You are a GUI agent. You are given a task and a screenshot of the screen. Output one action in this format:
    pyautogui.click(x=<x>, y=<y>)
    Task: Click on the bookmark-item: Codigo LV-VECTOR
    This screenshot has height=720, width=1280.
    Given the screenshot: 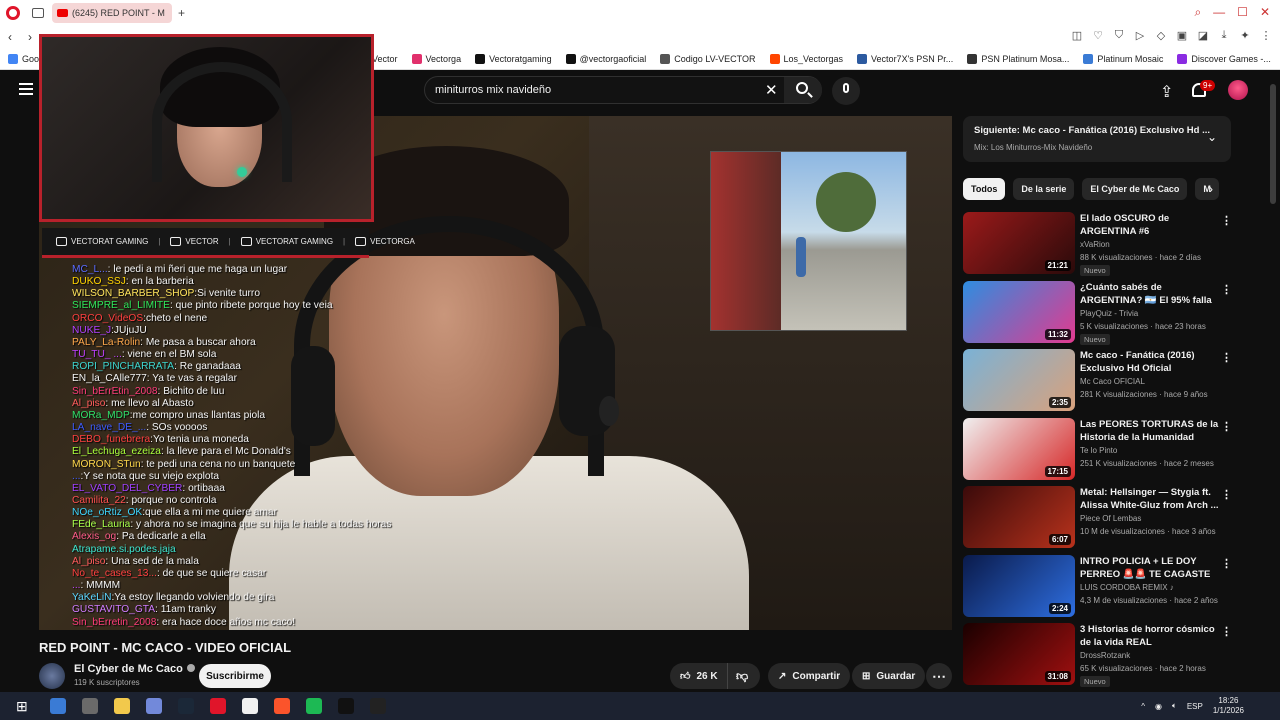 What is the action you would take?
    pyautogui.click(x=708, y=58)
    